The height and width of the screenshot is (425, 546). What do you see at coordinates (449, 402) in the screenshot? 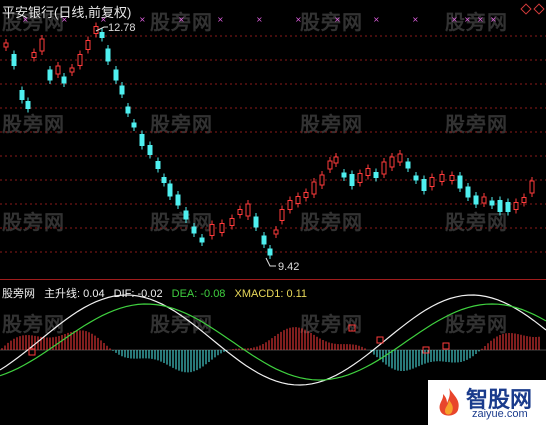
I see `flame-icon` at bounding box center [449, 402].